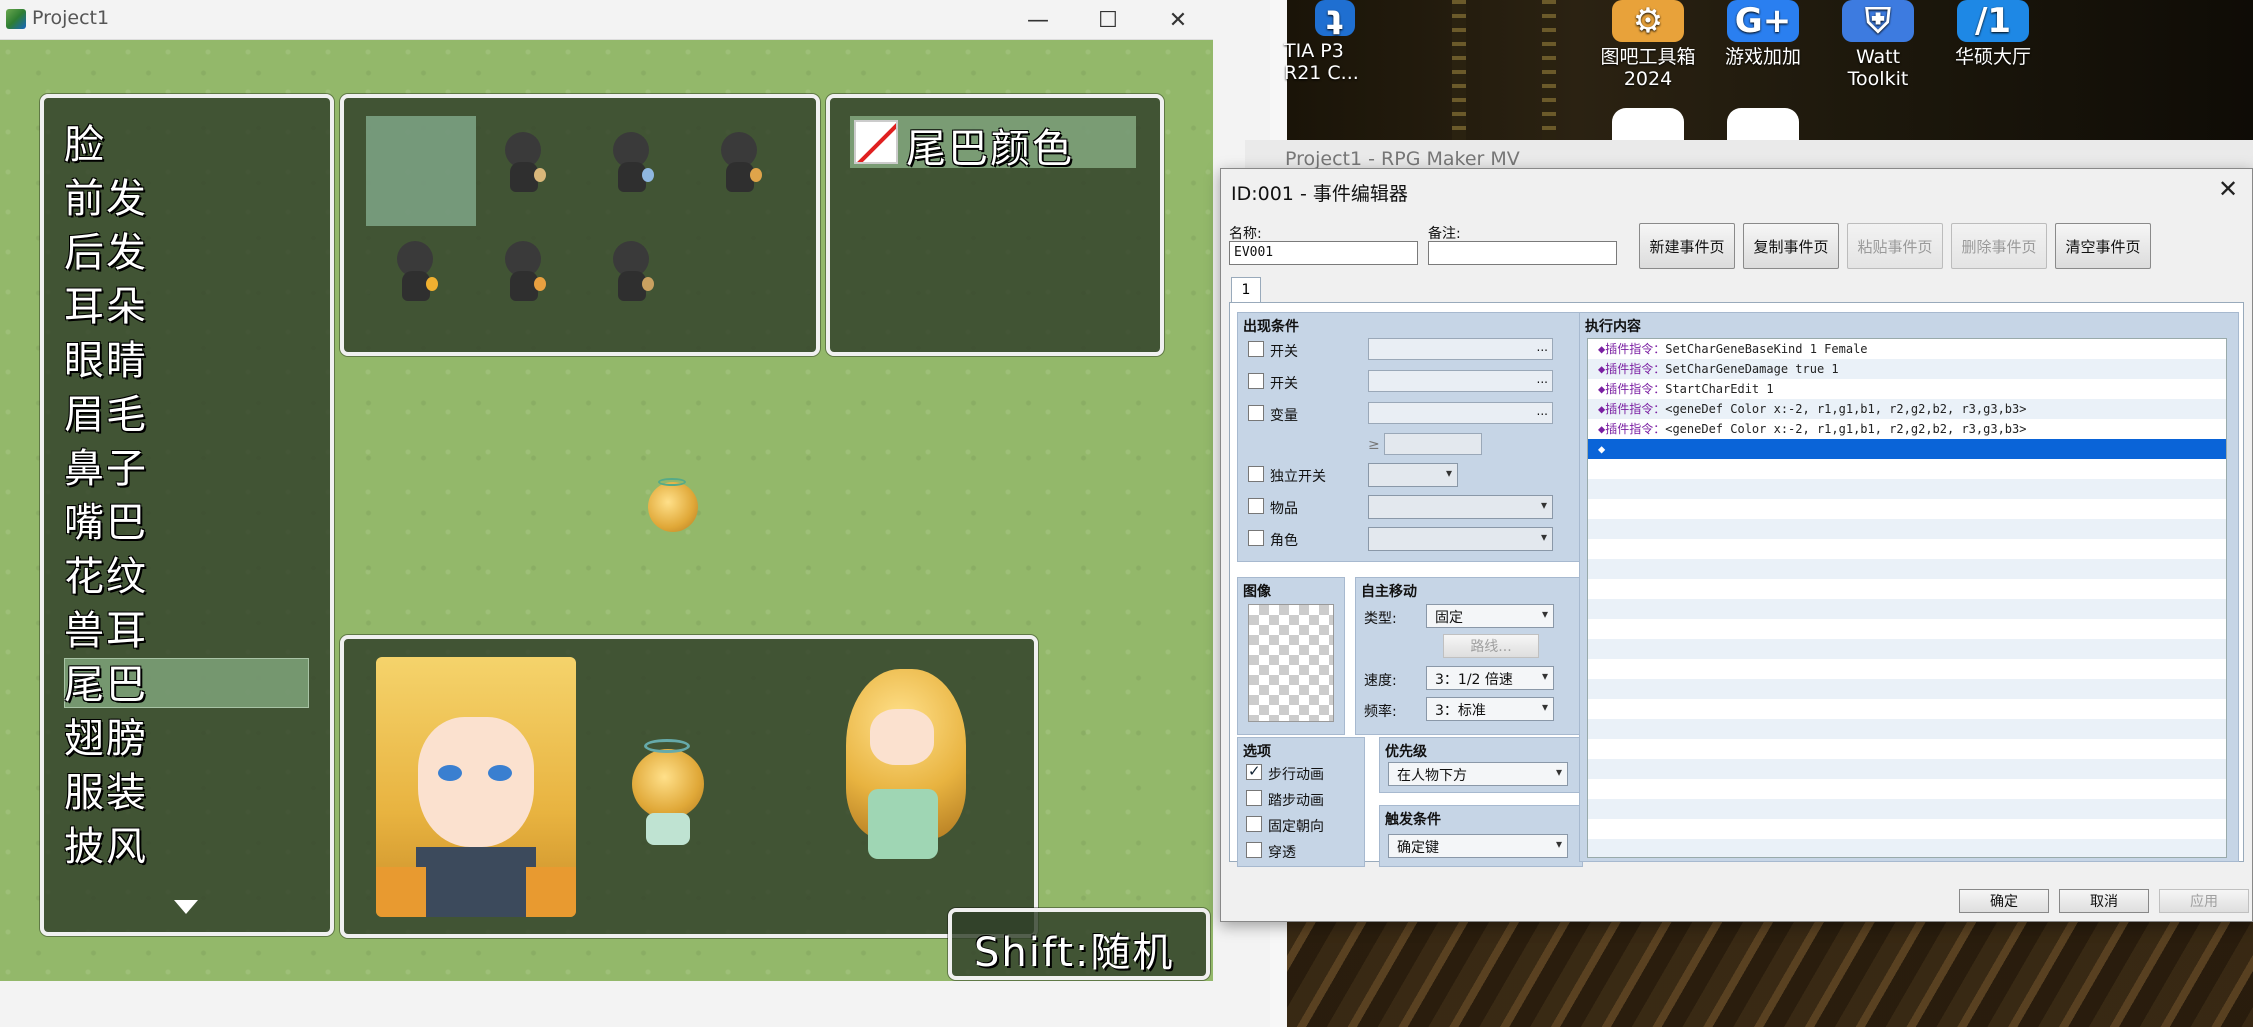  What do you see at coordinates (1490, 678) in the screenshot?
I see `movement-speed-select: 3：1/2 倍速` at bounding box center [1490, 678].